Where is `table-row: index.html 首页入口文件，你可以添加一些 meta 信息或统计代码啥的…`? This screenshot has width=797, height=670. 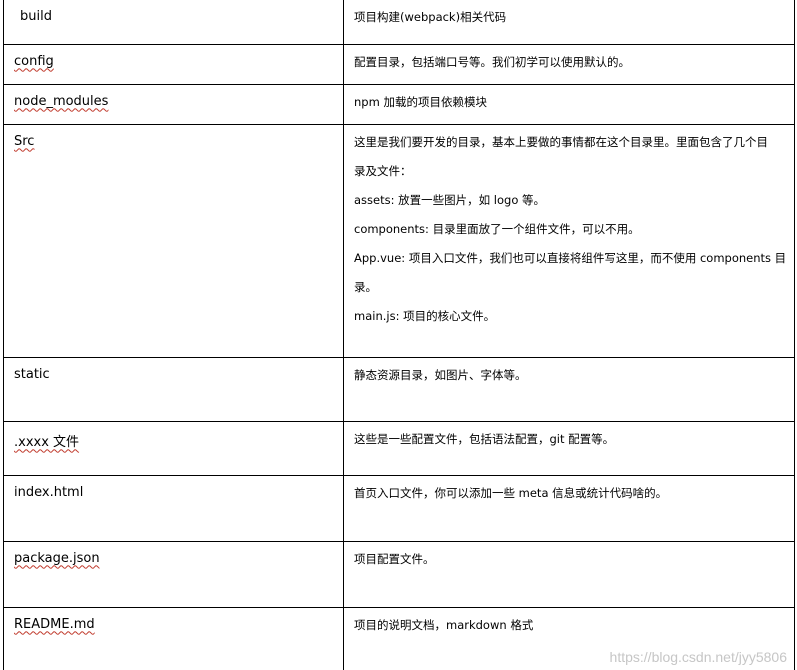
table-row: index.html 首页入口文件，你可以添加一些 meta 信息或统计代码啥的… is located at coordinates (399, 508).